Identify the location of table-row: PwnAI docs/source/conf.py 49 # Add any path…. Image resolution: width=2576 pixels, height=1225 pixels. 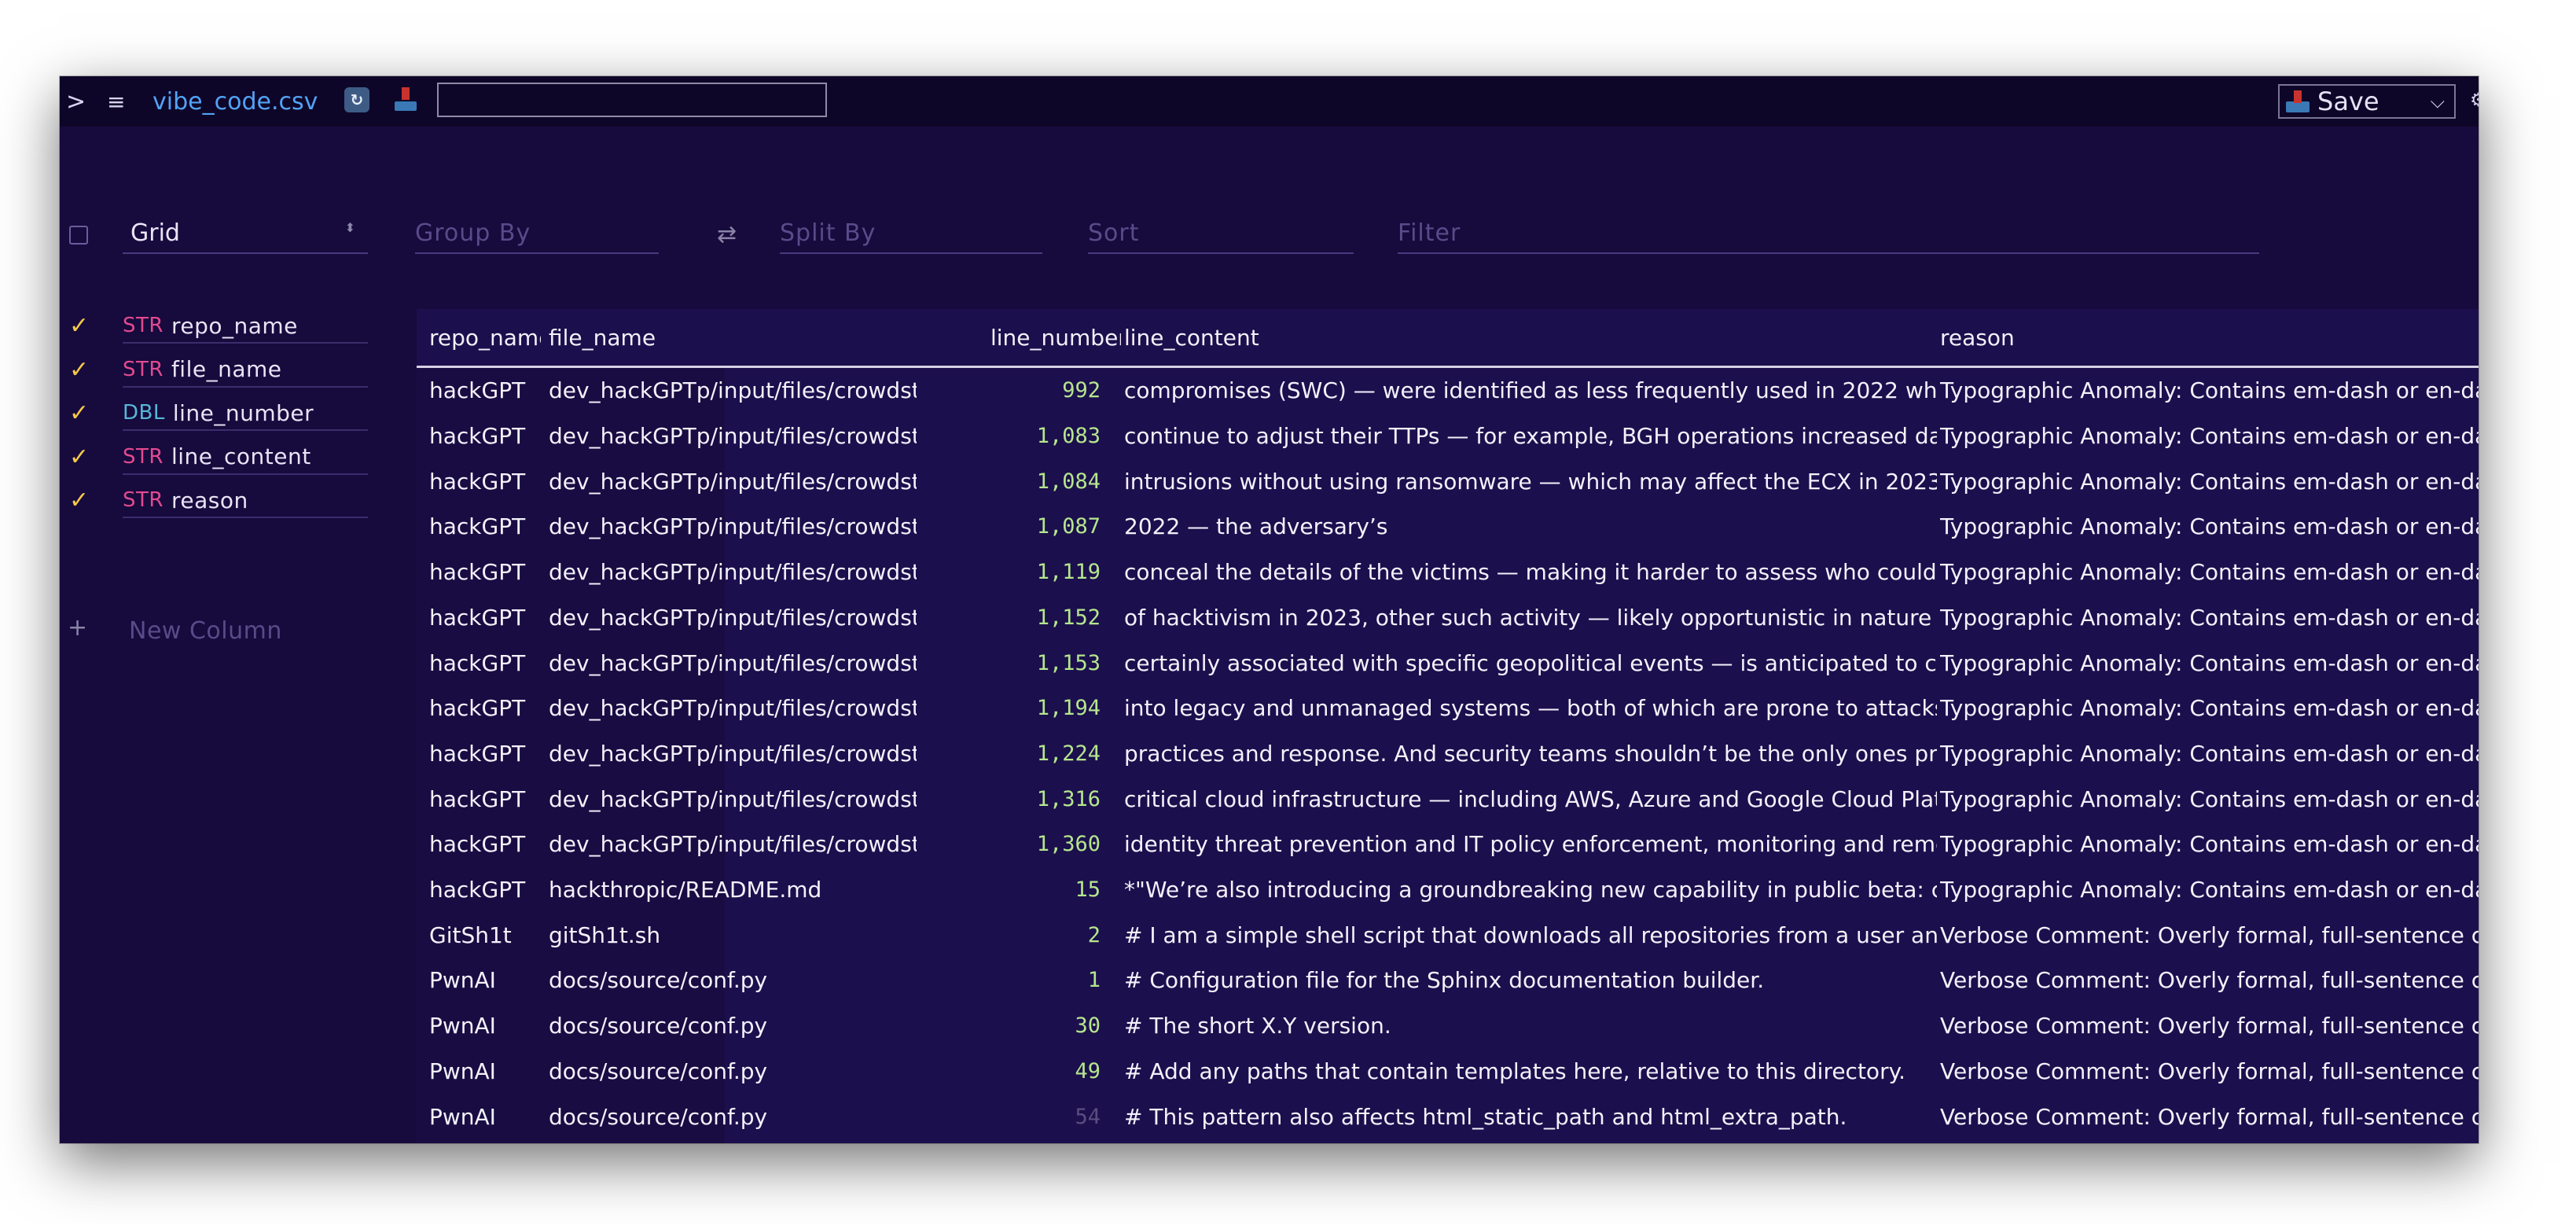
(1448, 1071).